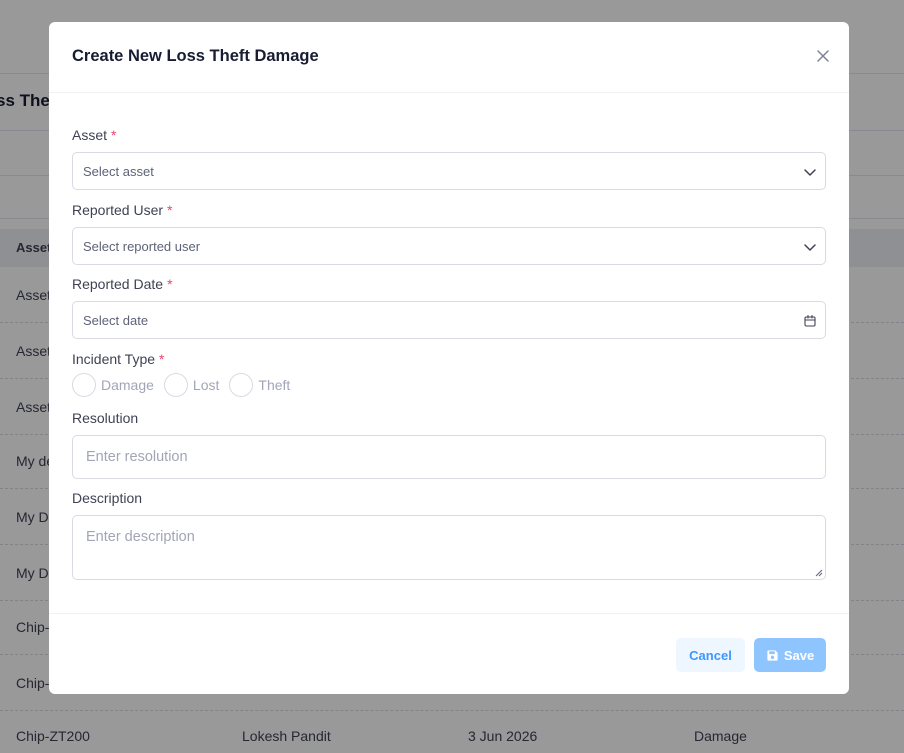 The height and width of the screenshot is (753, 904). Describe the element at coordinates (127, 385) in the screenshot. I see `radio-label: Damage` at that location.